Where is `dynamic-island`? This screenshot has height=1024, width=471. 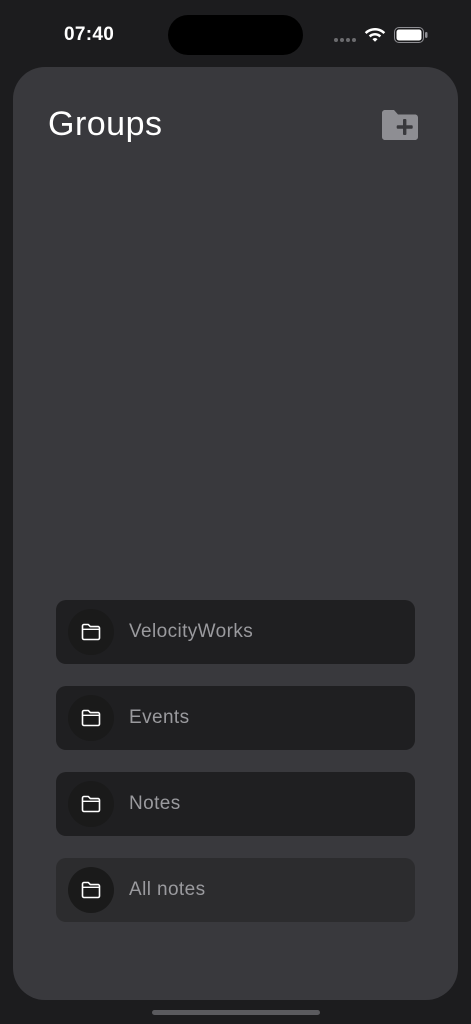 dynamic-island is located at coordinates (235, 35).